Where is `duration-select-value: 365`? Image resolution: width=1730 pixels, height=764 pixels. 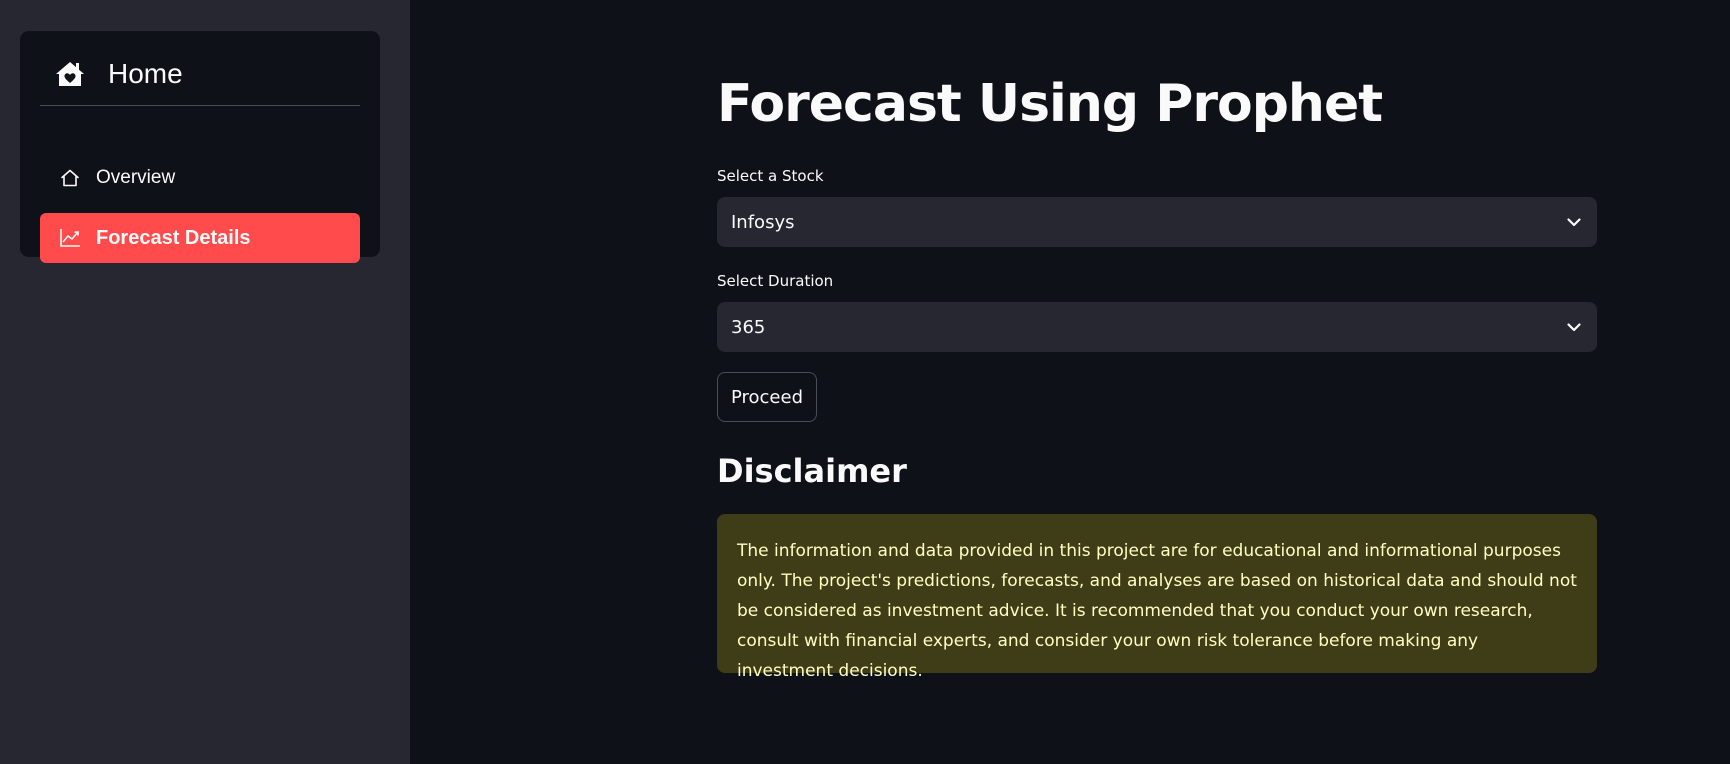 duration-select-value: 365 is located at coordinates (748, 327).